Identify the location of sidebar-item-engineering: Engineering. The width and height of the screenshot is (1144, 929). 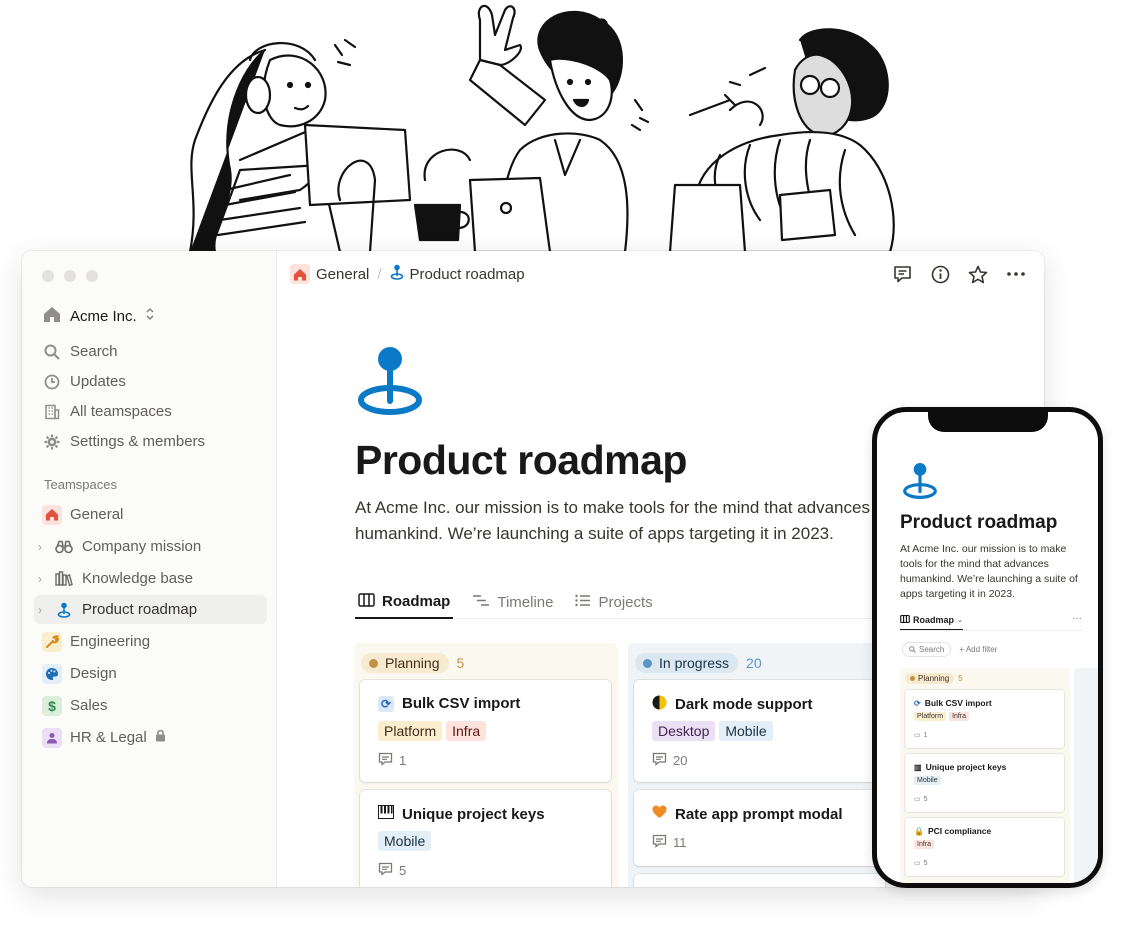
(150, 641).